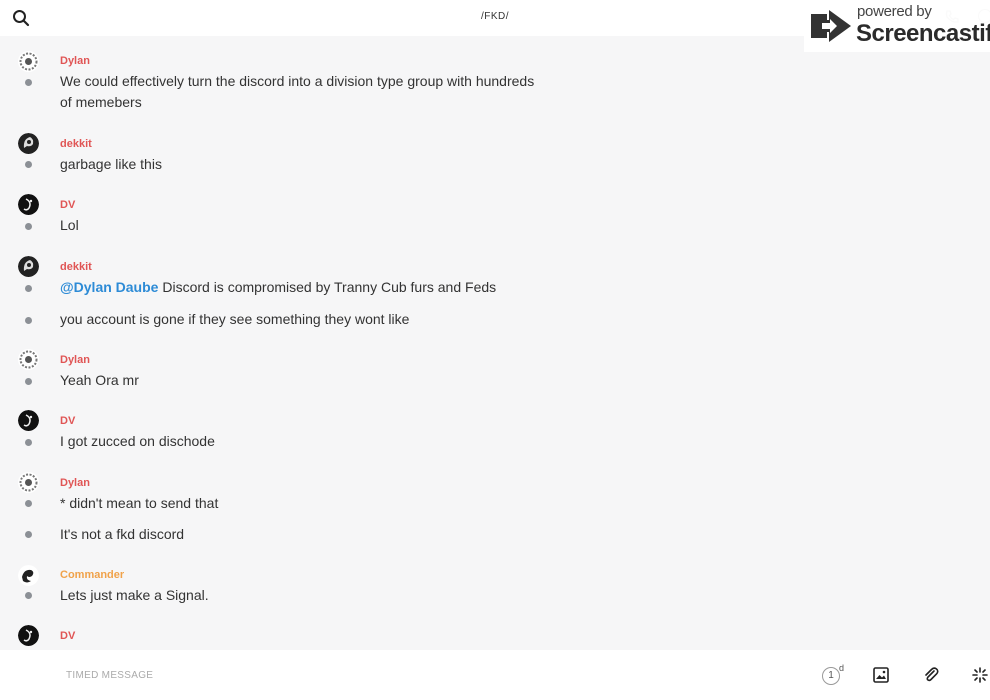 Image resolution: width=990 pixels, height=700 pixels. Describe the element at coordinates (109, 287) in the screenshot. I see `user-mention: @Dylan Daube` at that location.